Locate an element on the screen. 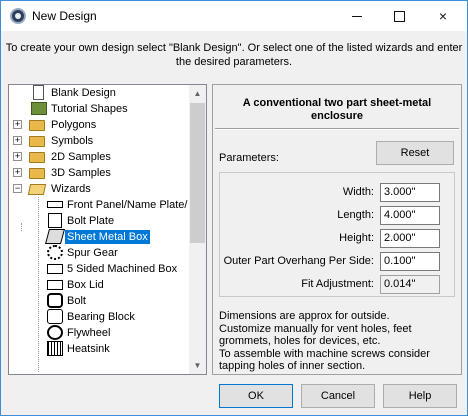 The height and width of the screenshot is (416, 468). tree-item-bolt: Bolt is located at coordinates (99, 301).